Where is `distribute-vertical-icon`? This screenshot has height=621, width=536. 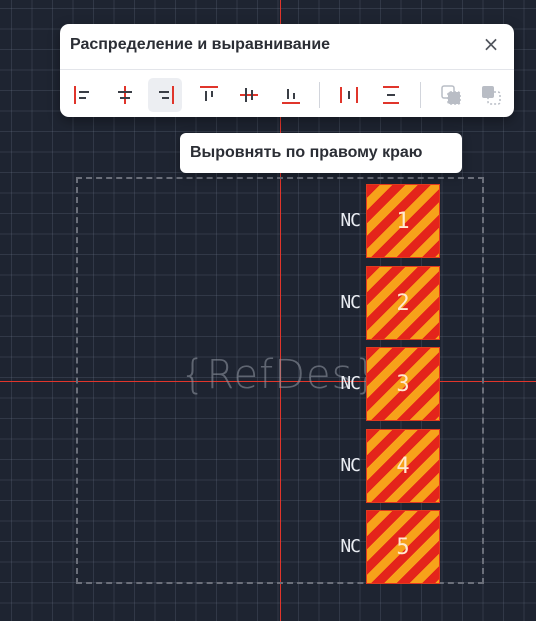 distribute-vertical-icon is located at coordinates (391, 95).